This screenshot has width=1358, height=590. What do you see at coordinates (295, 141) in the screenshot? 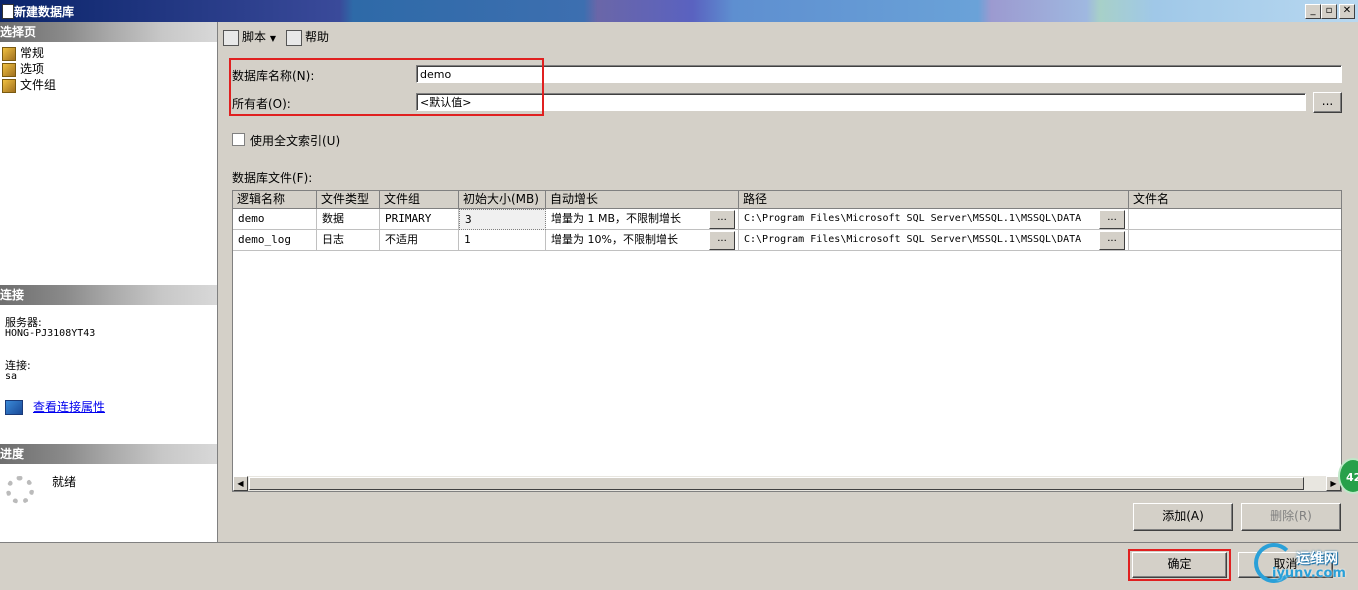
I see `fulltext-label: 使用全文索引(U)` at bounding box center [295, 141].